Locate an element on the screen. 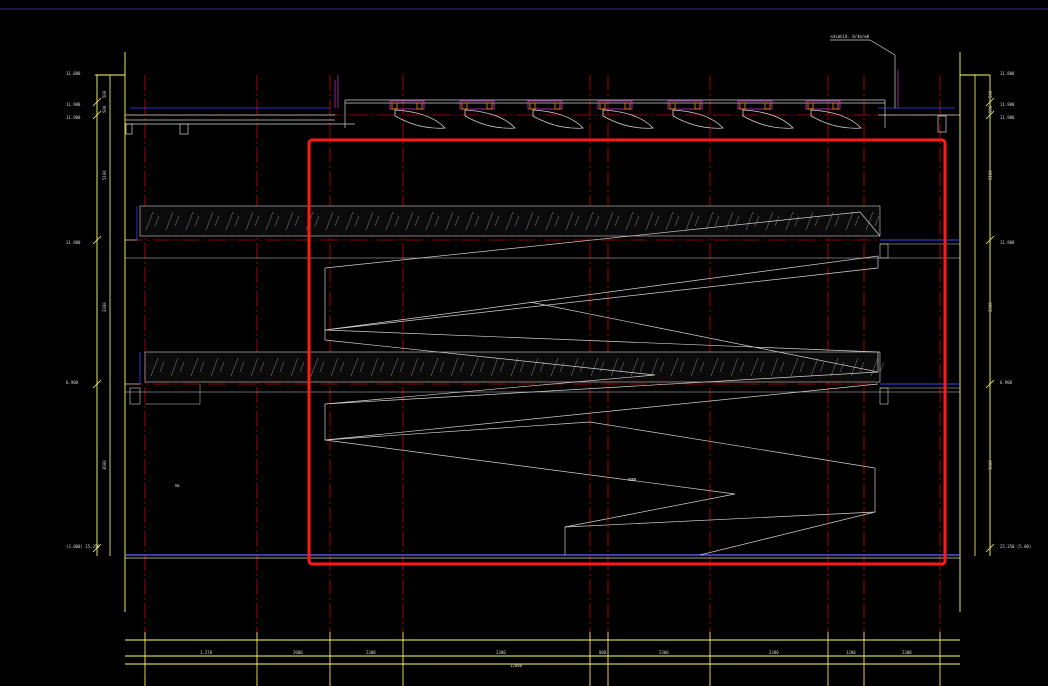  right-dimension-labels: 500 500 5100 3300 3600 is located at coordinates (990, 280).